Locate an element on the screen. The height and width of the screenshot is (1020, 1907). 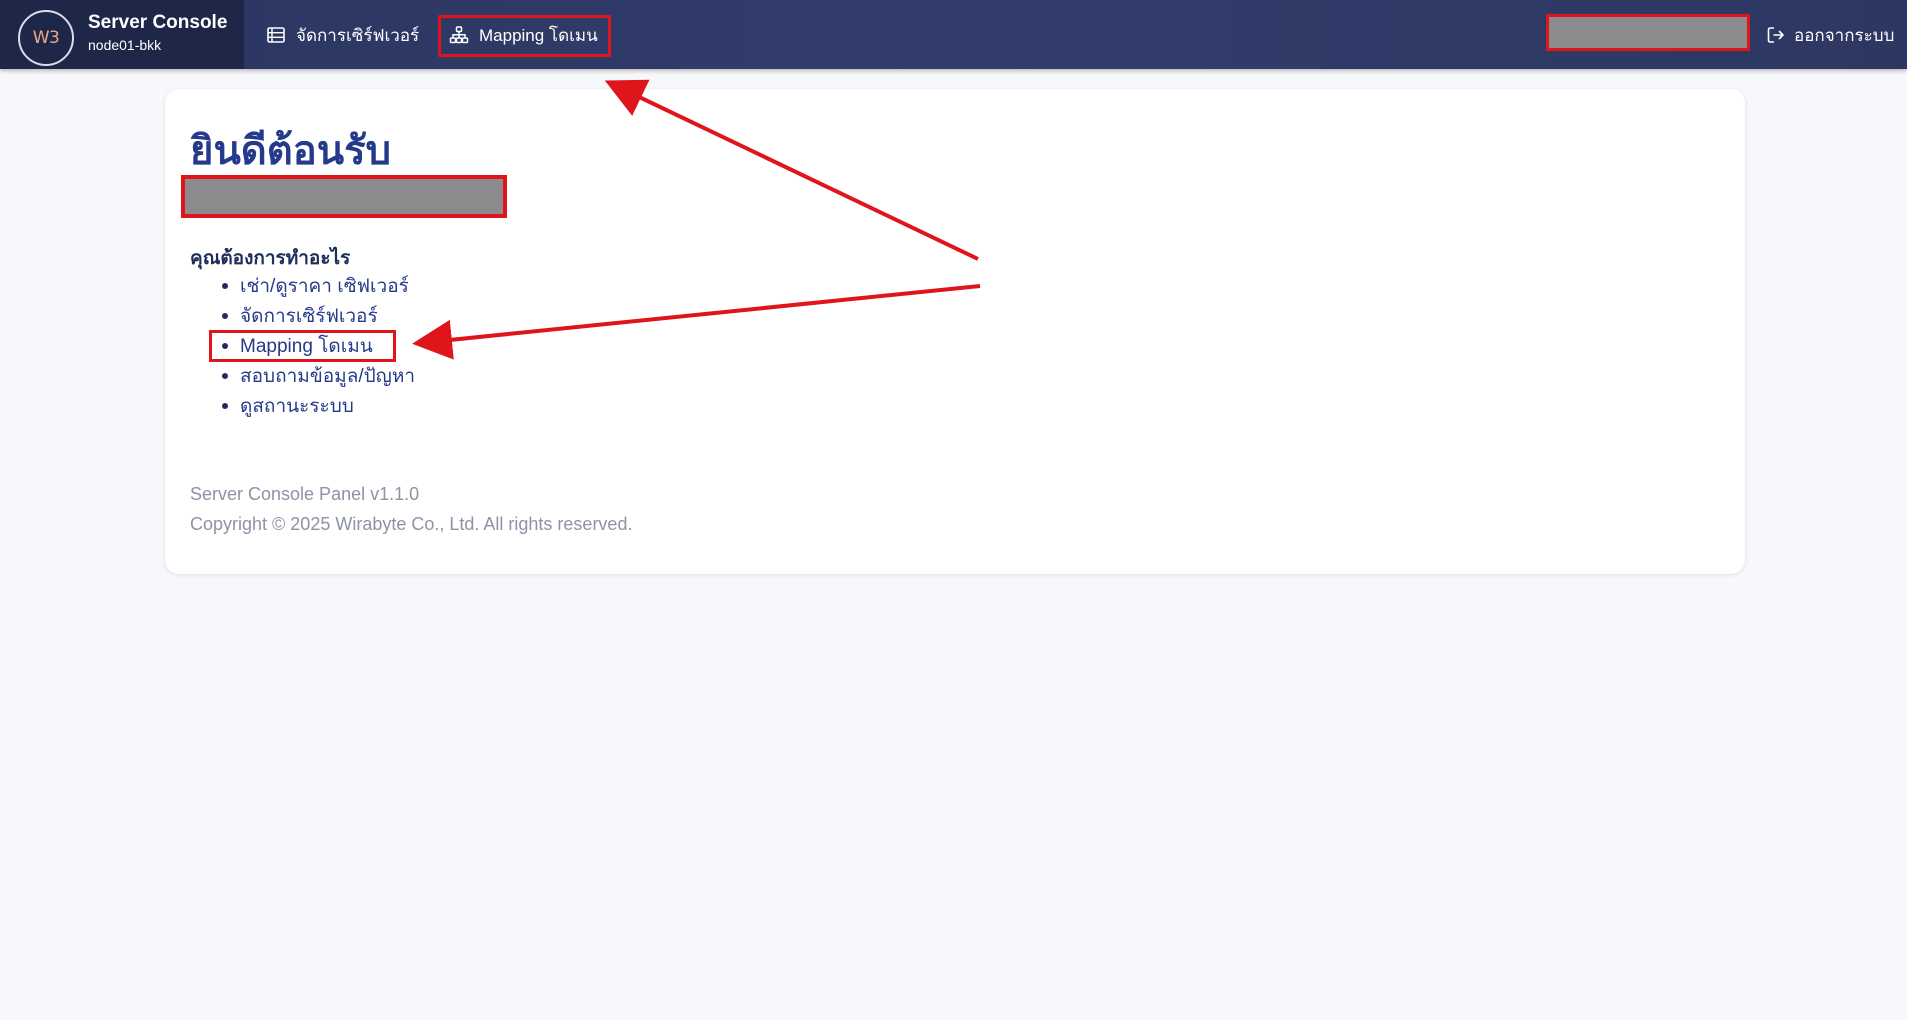
section-heading: คุณต้องการทำอะไร is located at coordinates (270, 258).